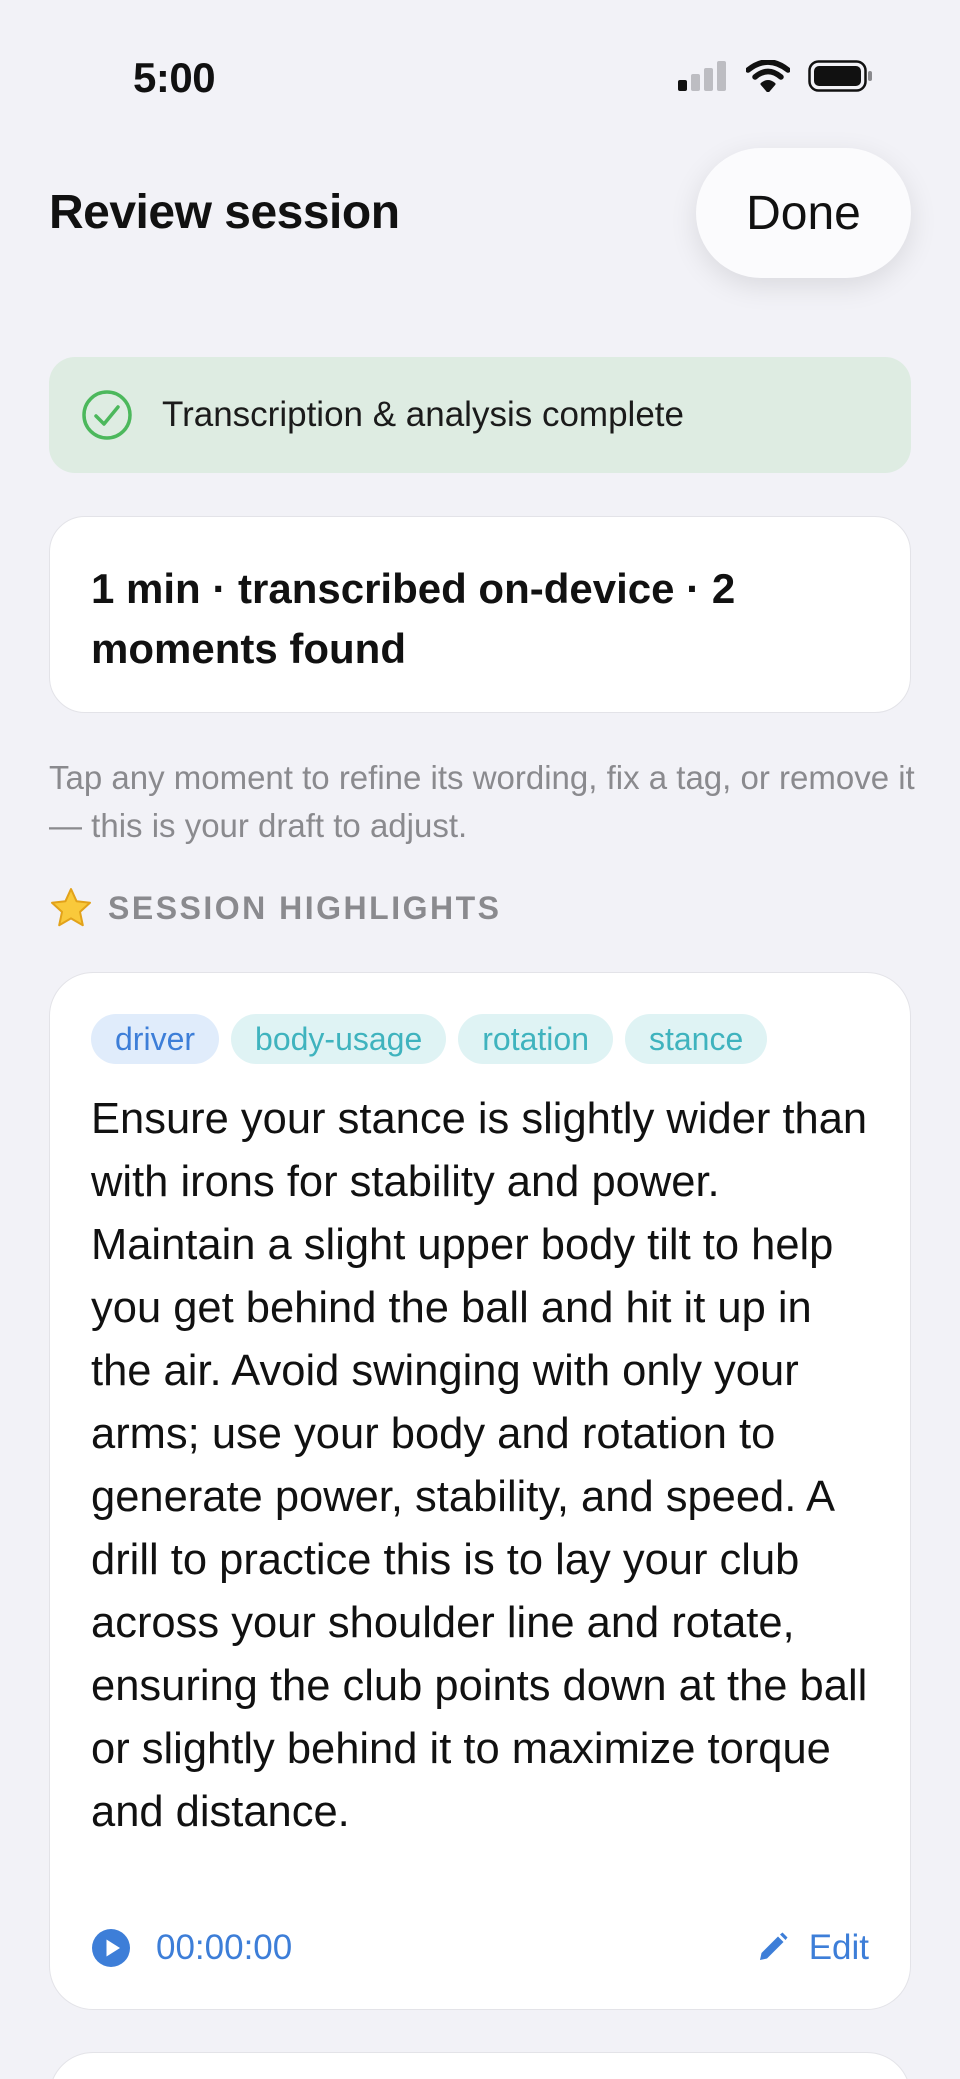  Describe the element at coordinates (702, 76) in the screenshot. I see `cellular-signal-icon` at that location.